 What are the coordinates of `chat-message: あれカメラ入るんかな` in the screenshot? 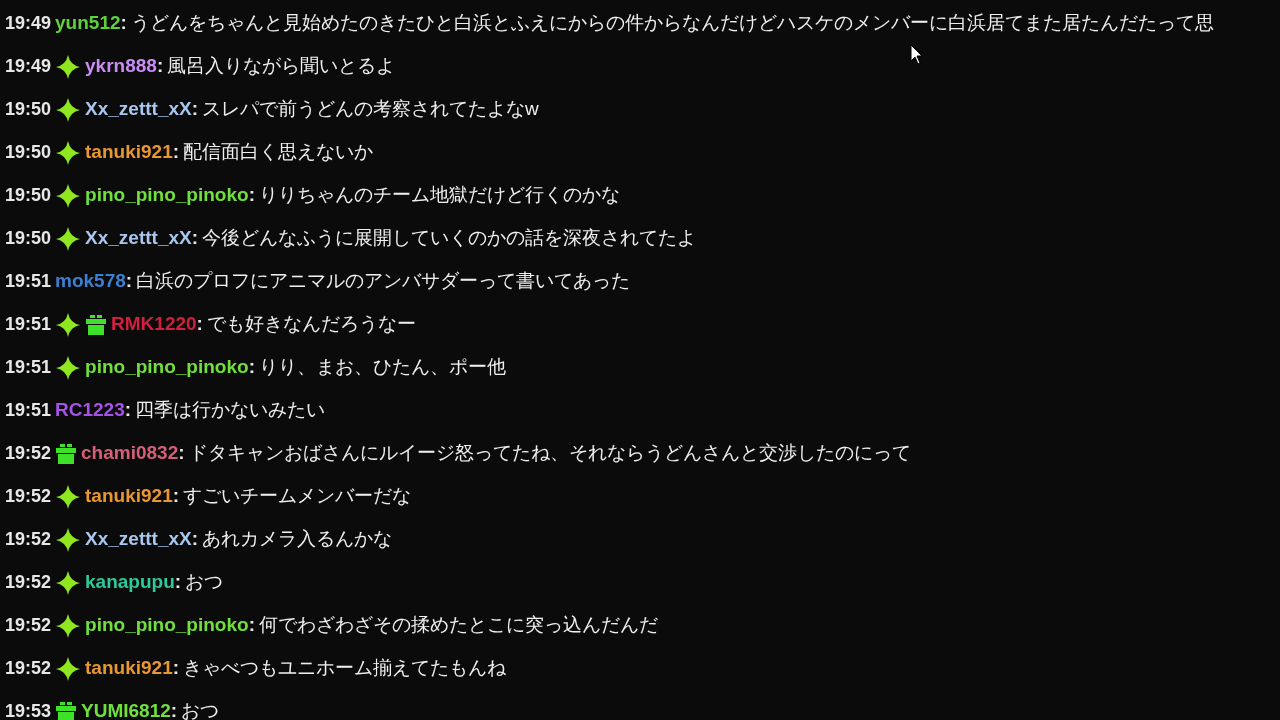 It's located at (297, 539).